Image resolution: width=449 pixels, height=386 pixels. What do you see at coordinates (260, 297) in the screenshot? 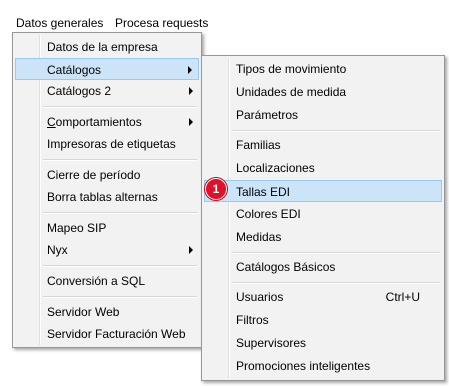
I see `menu-item-label: Usuarios` at bounding box center [260, 297].